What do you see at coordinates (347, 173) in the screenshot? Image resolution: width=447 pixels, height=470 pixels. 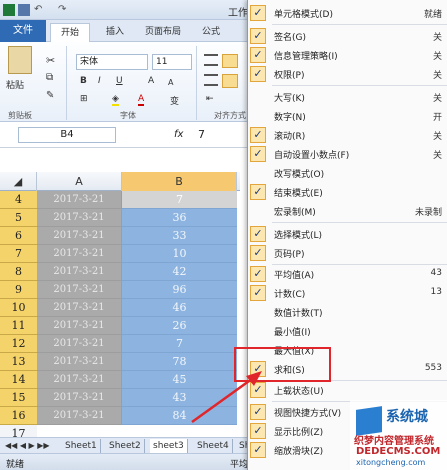 I see `menu-item-overtype: 改写模式(O)` at bounding box center [347, 173].